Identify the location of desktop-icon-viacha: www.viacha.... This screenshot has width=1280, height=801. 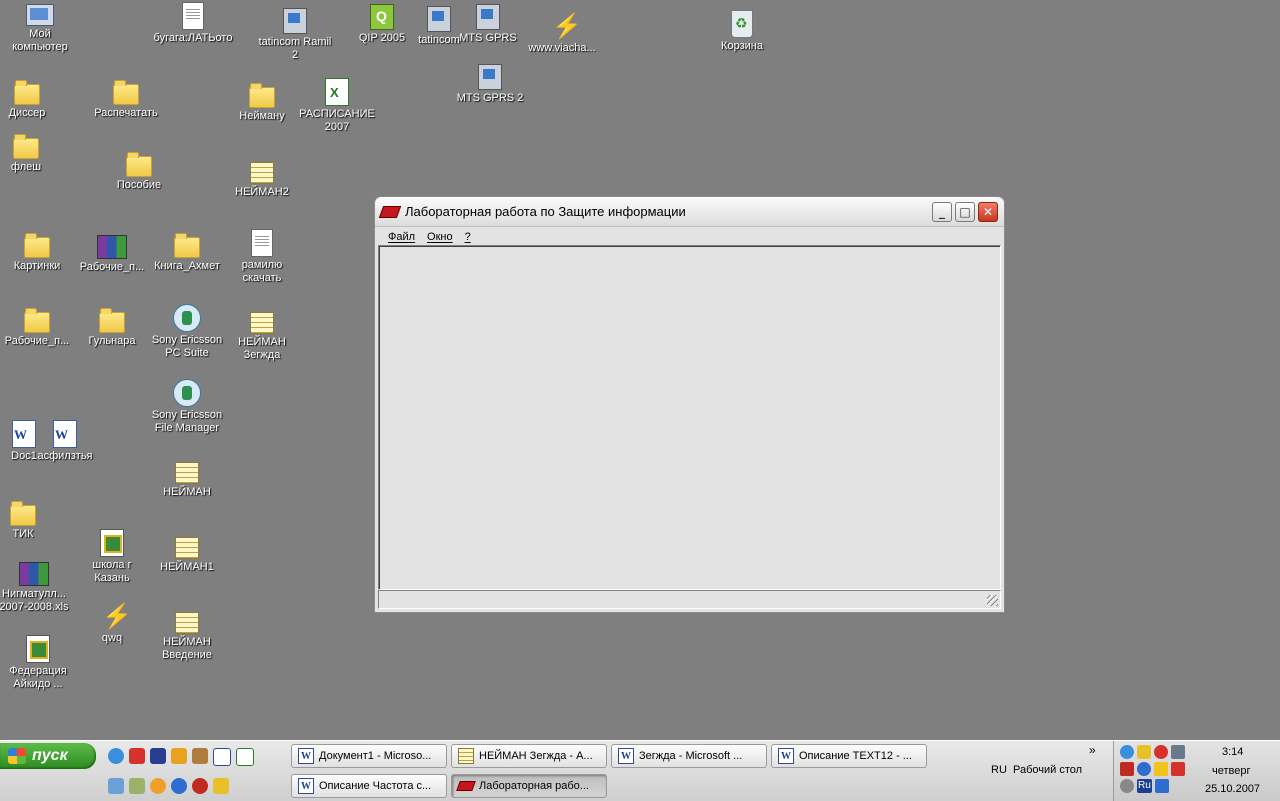
(562, 33).